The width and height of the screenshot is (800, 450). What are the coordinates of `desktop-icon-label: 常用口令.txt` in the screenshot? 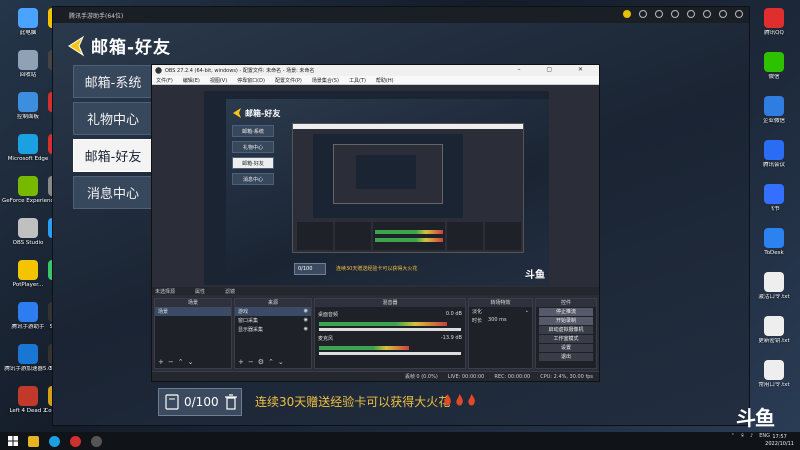 It's located at (774, 385).